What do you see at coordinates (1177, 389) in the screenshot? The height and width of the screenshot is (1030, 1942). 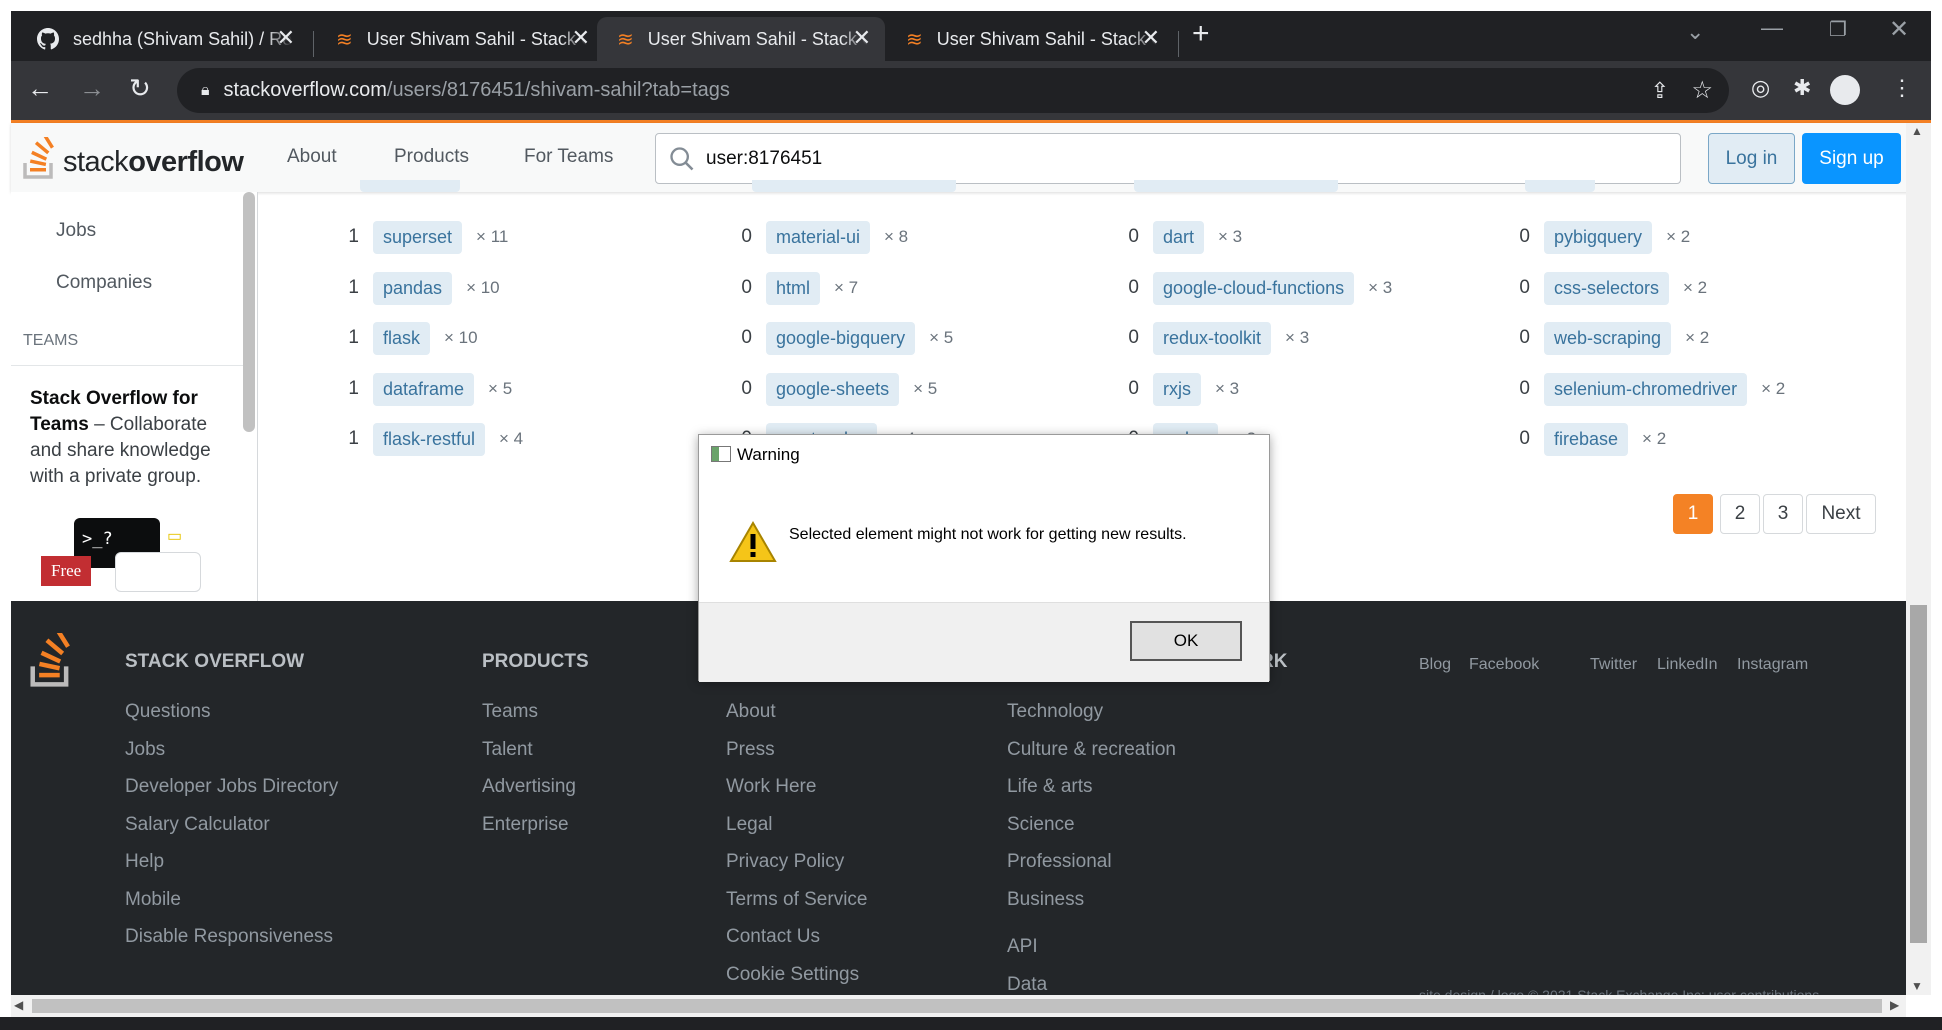 I see `tag-link: rxjs` at bounding box center [1177, 389].